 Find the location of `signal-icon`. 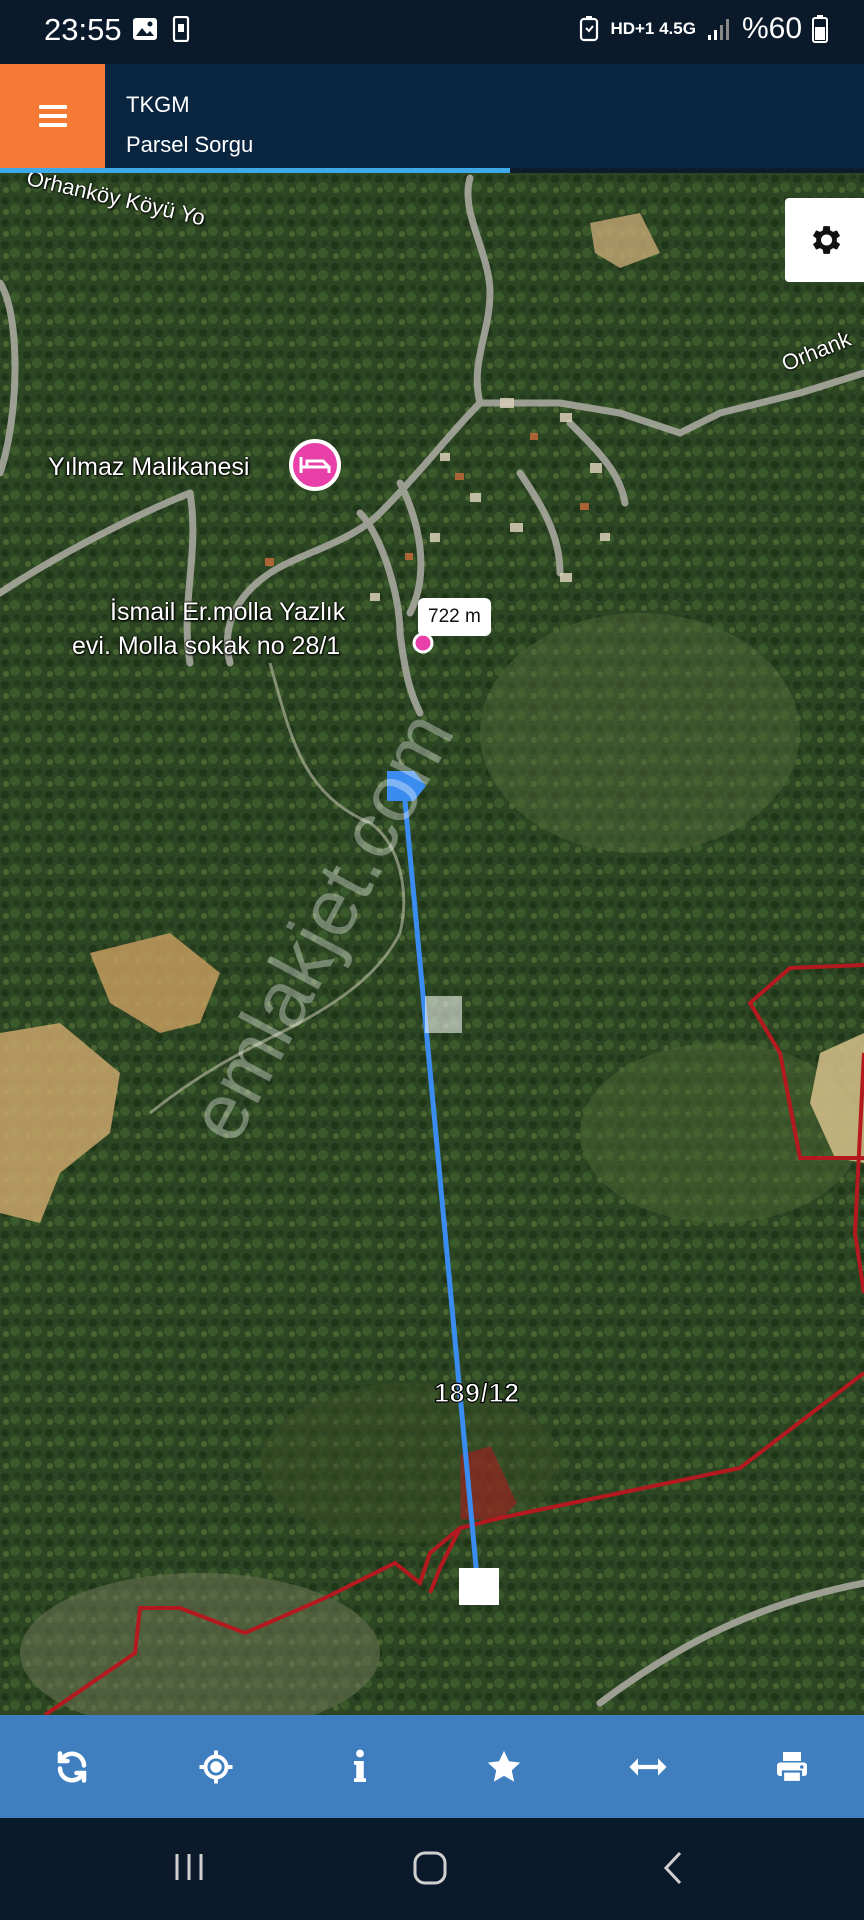

signal-icon is located at coordinates (718, 29).